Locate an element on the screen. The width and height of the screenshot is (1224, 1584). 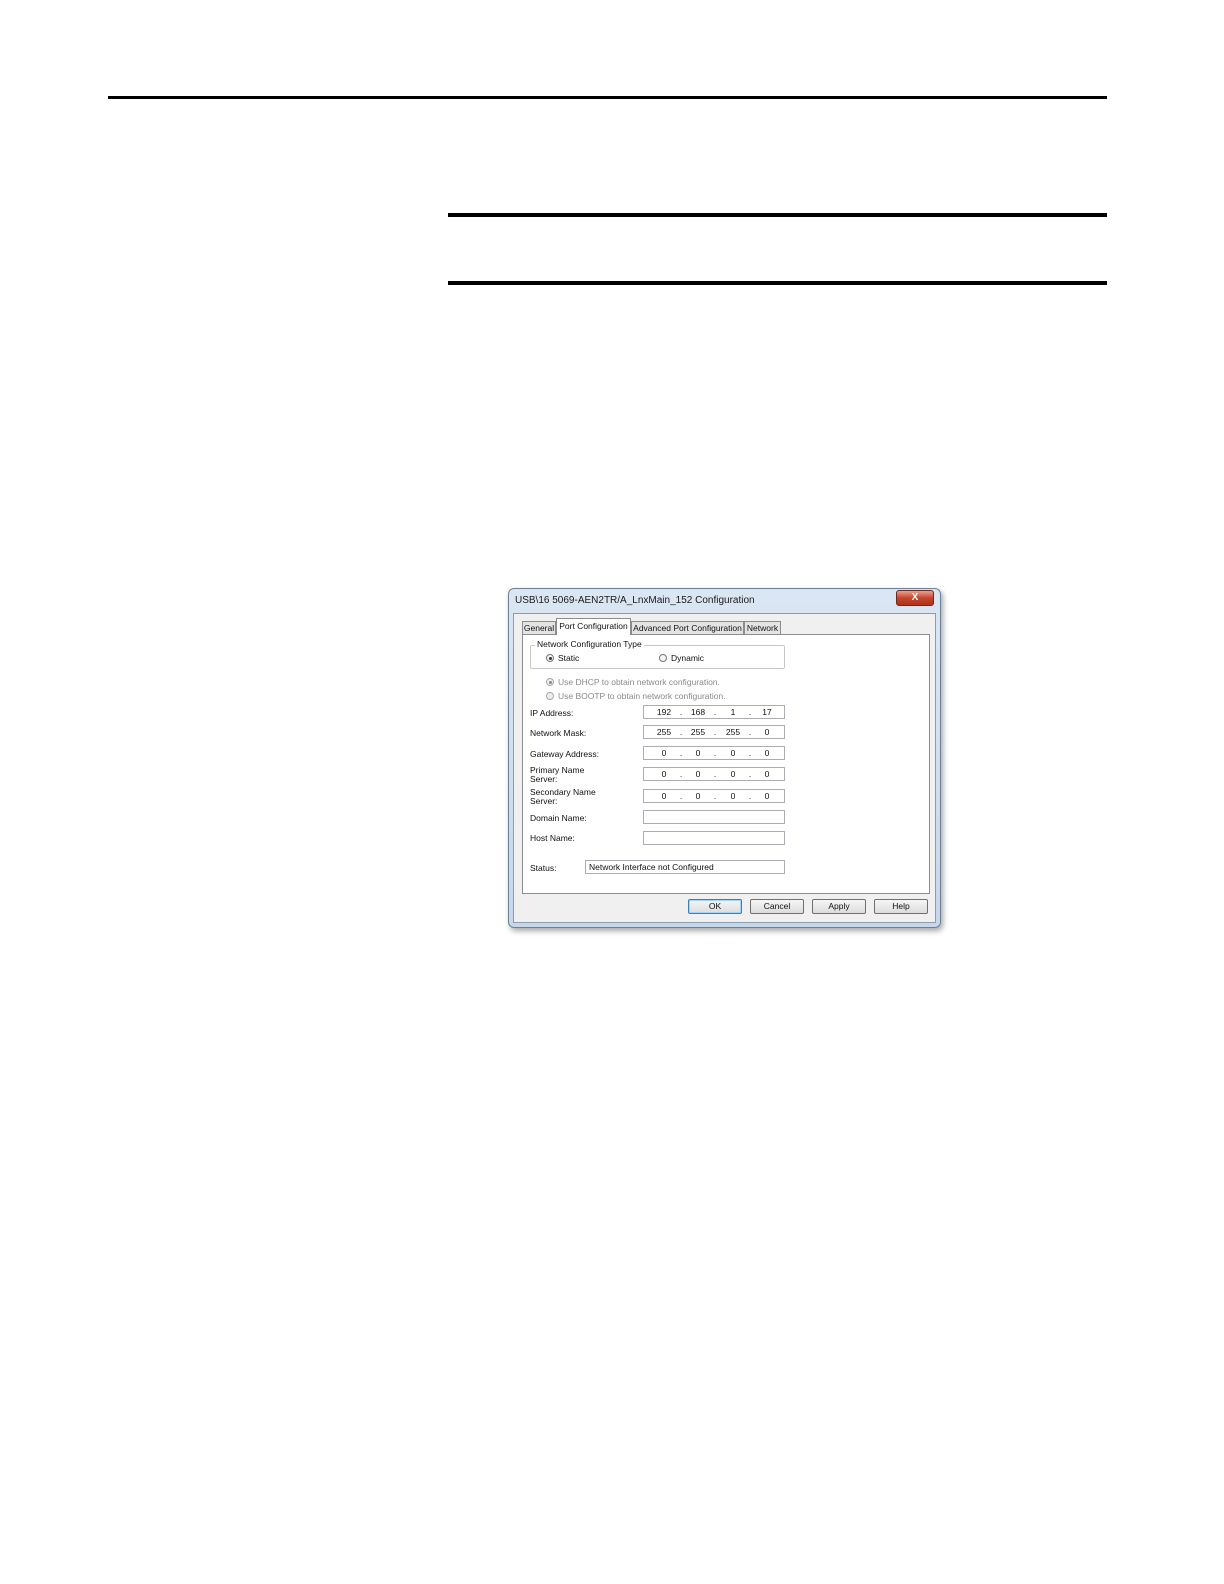
apply-button: Apply is located at coordinates (839, 906).